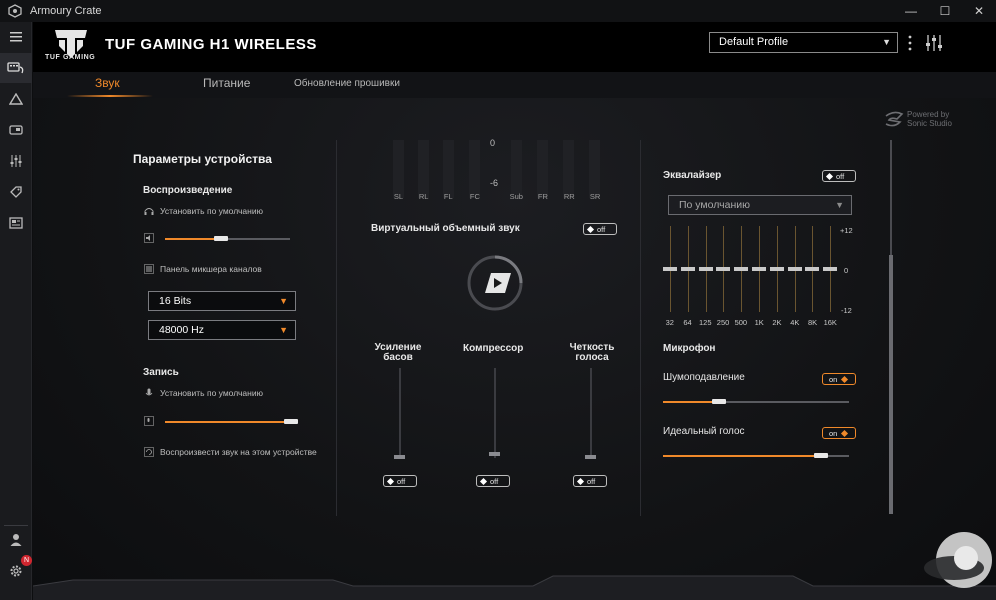 Image resolution: width=996 pixels, height=600 pixels. What do you see at coordinates (493, 143) in the screenshot?
I see `meter-scale-top: 0` at bounding box center [493, 143].